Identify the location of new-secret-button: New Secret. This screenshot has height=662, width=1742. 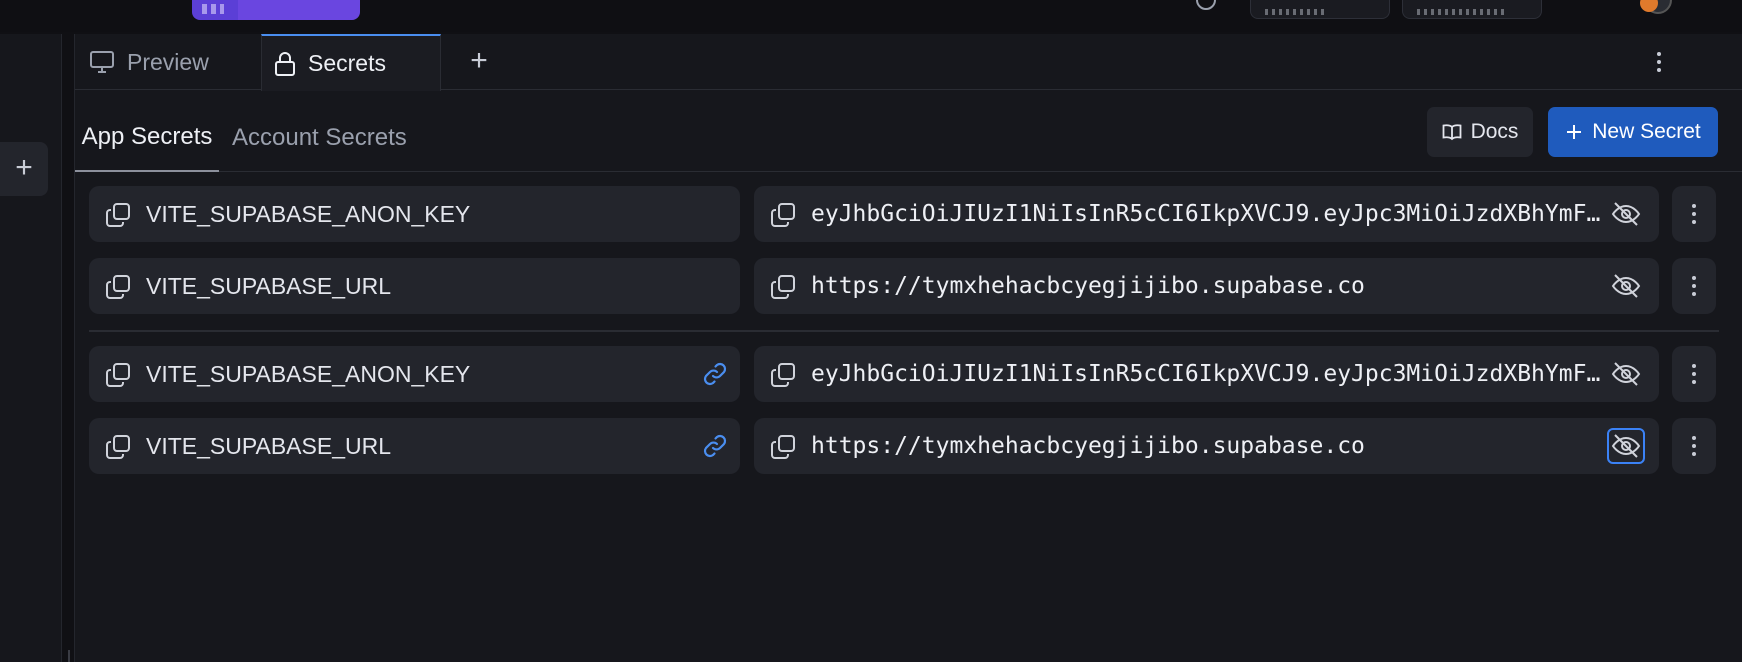
(1633, 132).